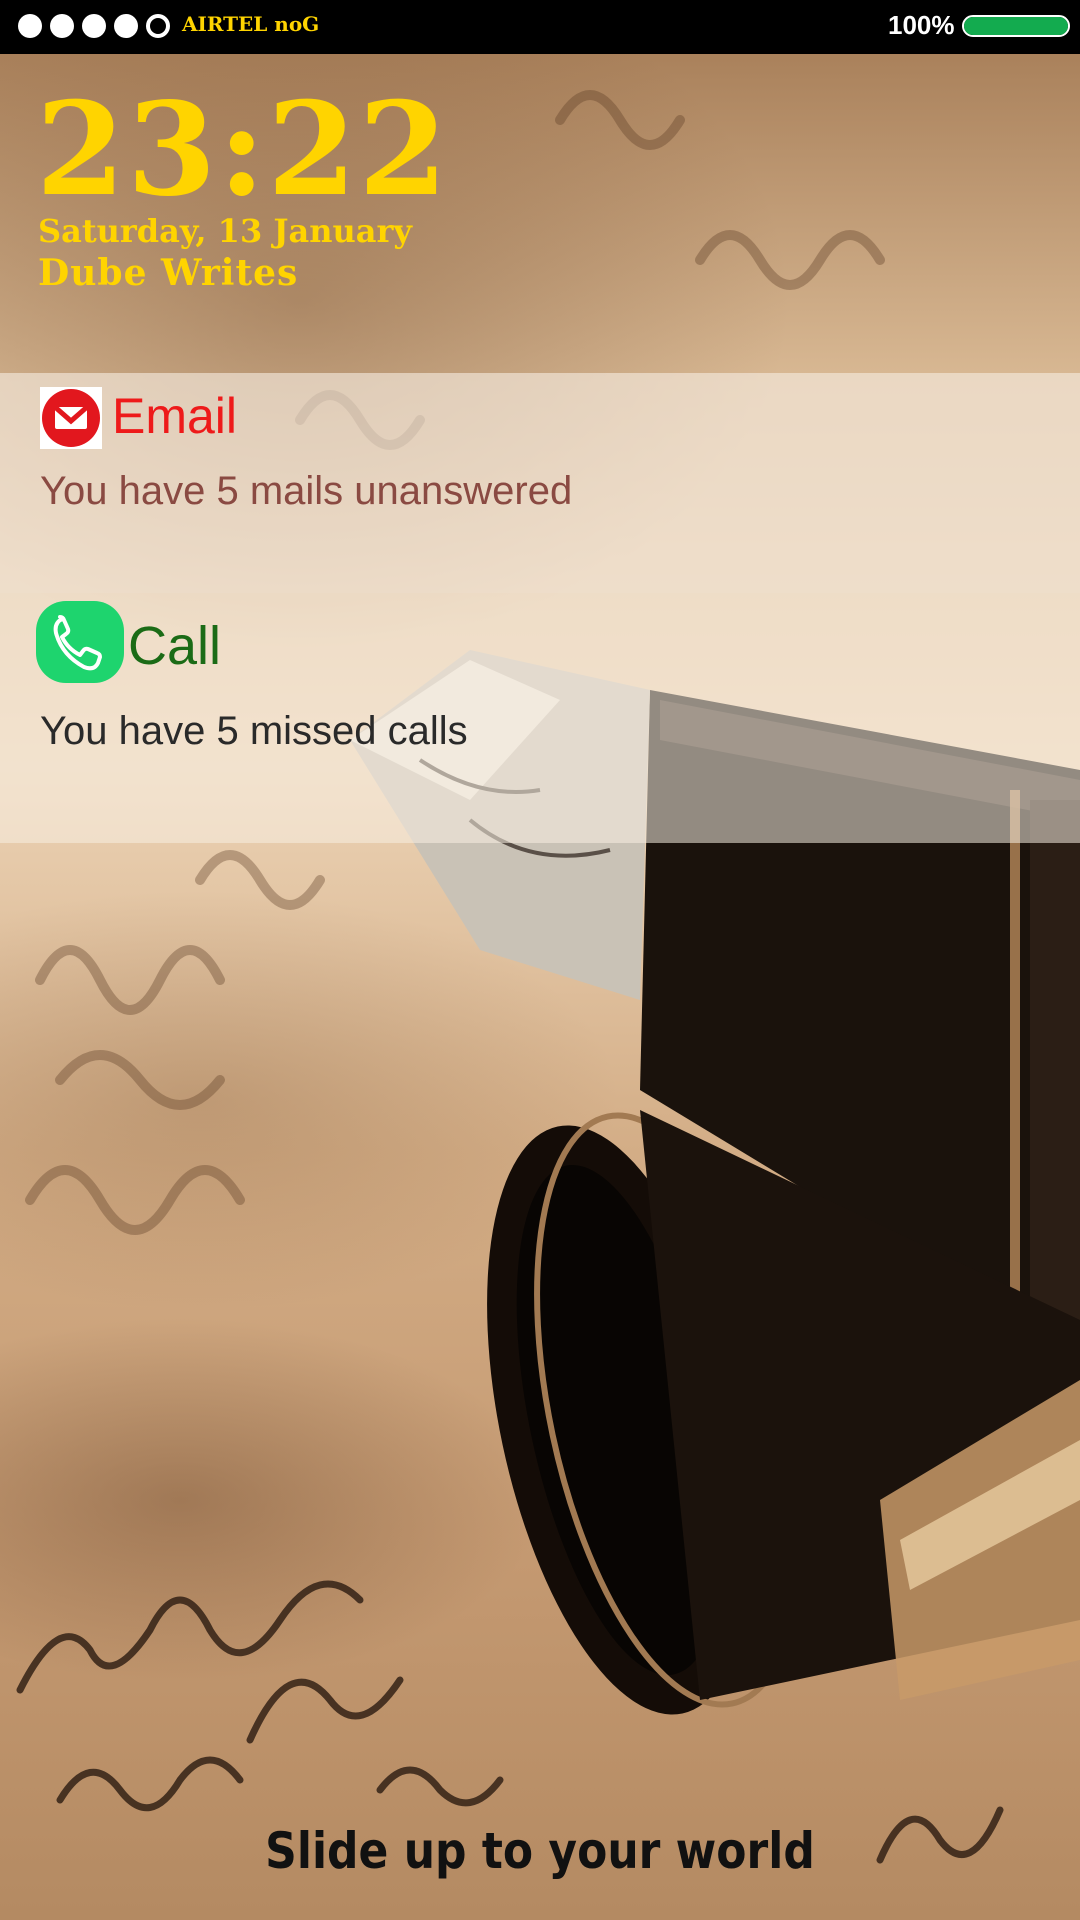 This screenshot has width=1080, height=1920. What do you see at coordinates (921, 25) in the screenshot?
I see `battery-percent: 100%` at bounding box center [921, 25].